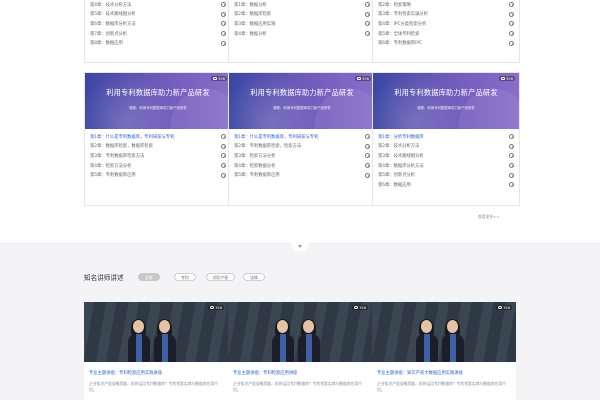  I want to click on chapter-row: 第4章：检索数据分析, so click(302, 166).